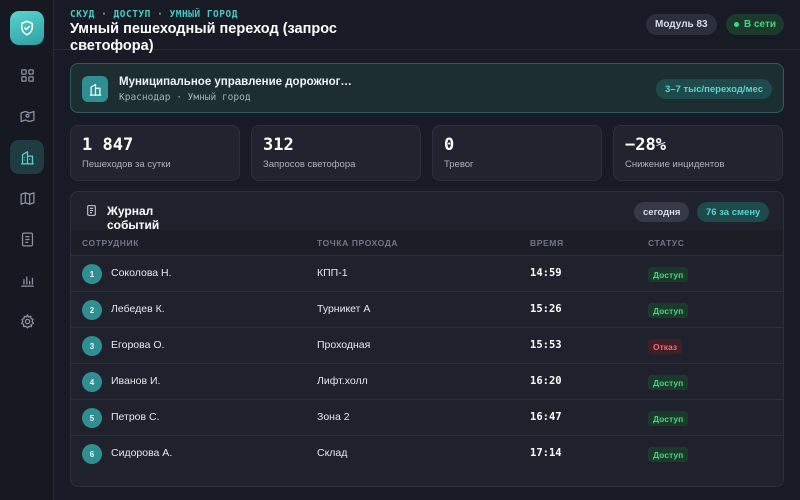  What do you see at coordinates (546, 417) in the screenshot?
I see `event-time: 16:47` at bounding box center [546, 417].